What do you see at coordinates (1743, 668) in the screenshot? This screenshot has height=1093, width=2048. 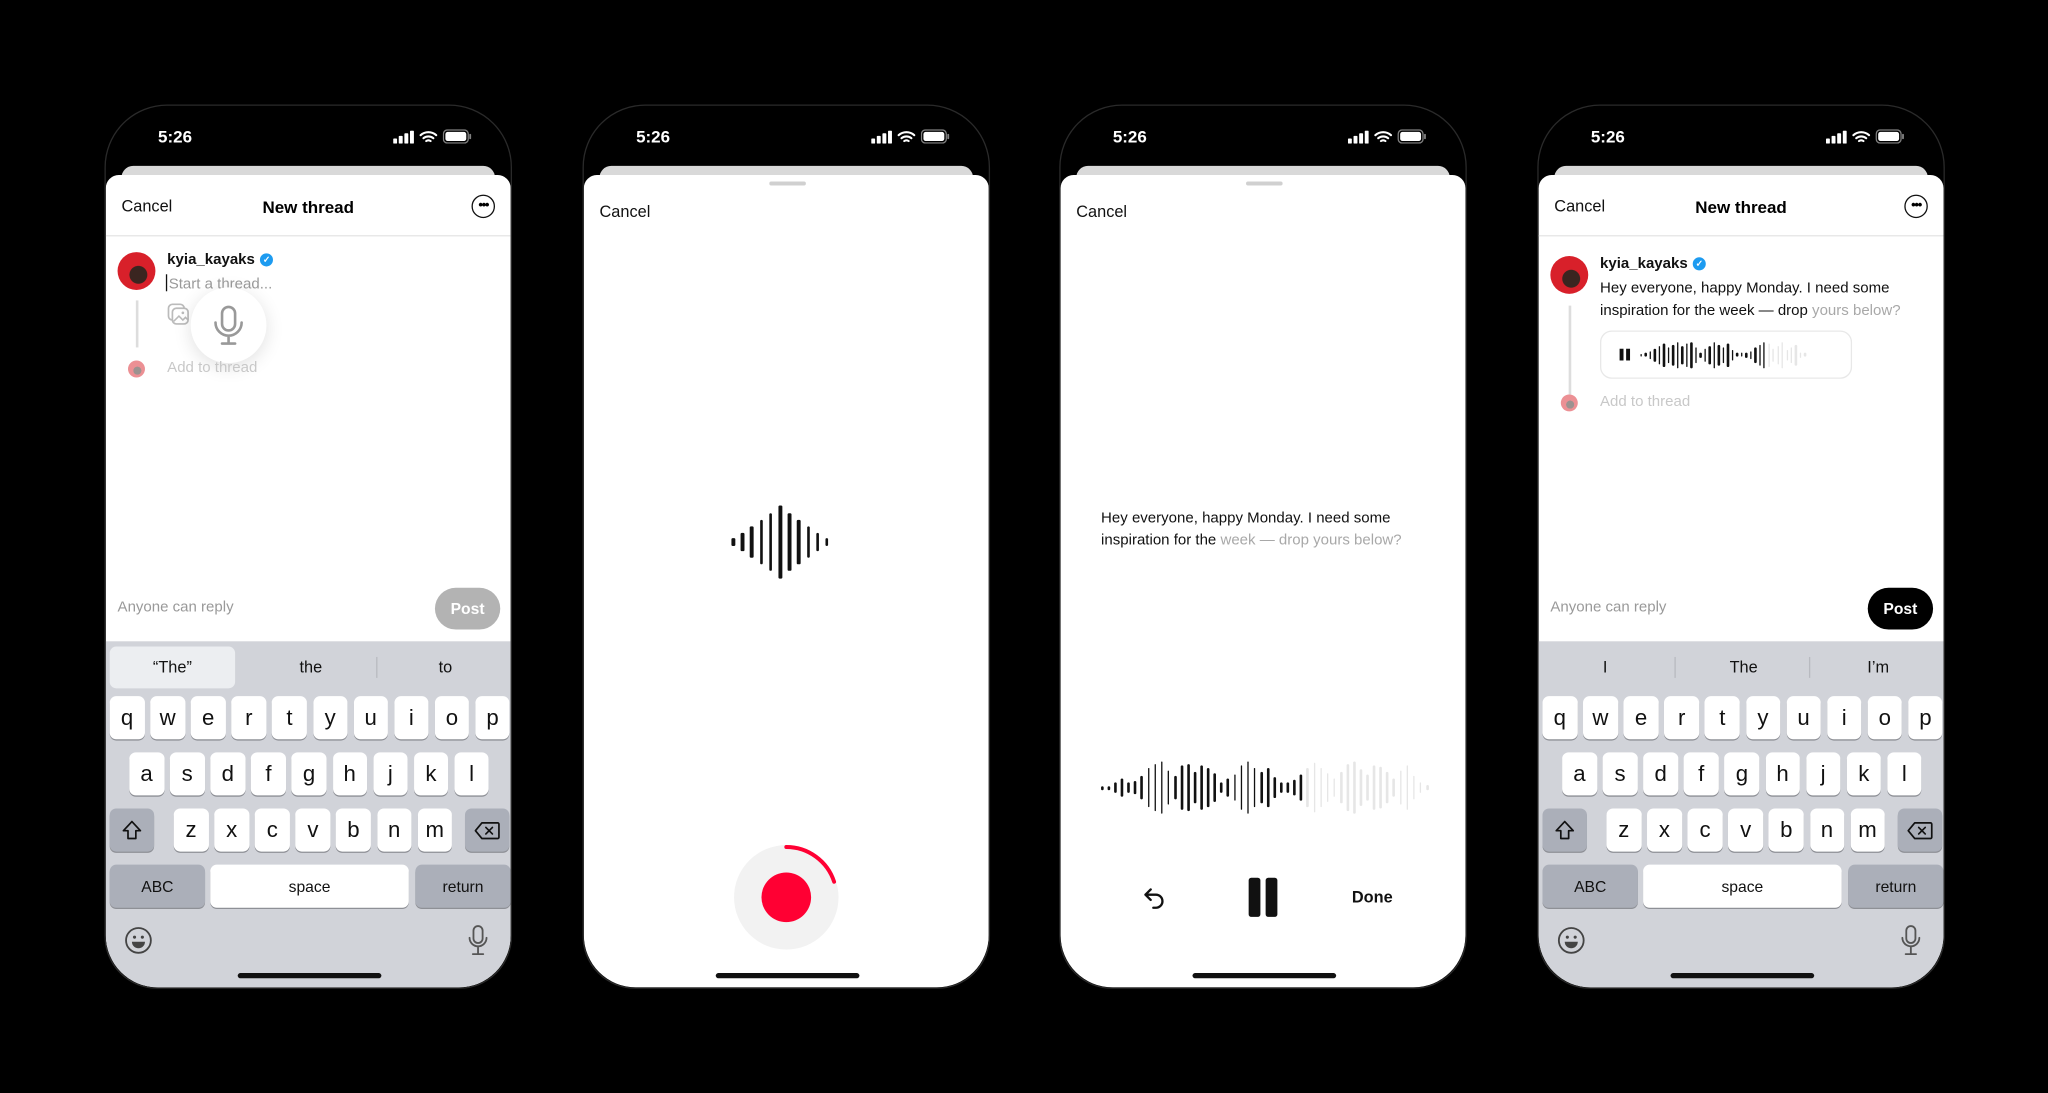 I see `suggestion-2: The` at bounding box center [1743, 668].